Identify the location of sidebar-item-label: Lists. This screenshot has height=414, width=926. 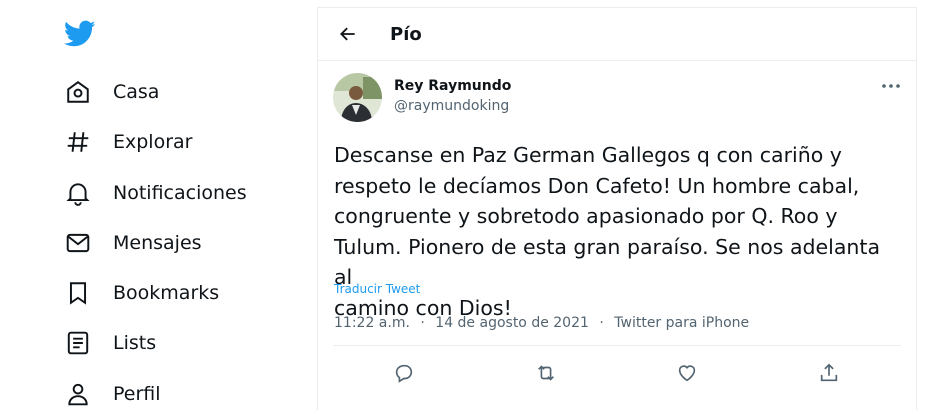
(135, 343).